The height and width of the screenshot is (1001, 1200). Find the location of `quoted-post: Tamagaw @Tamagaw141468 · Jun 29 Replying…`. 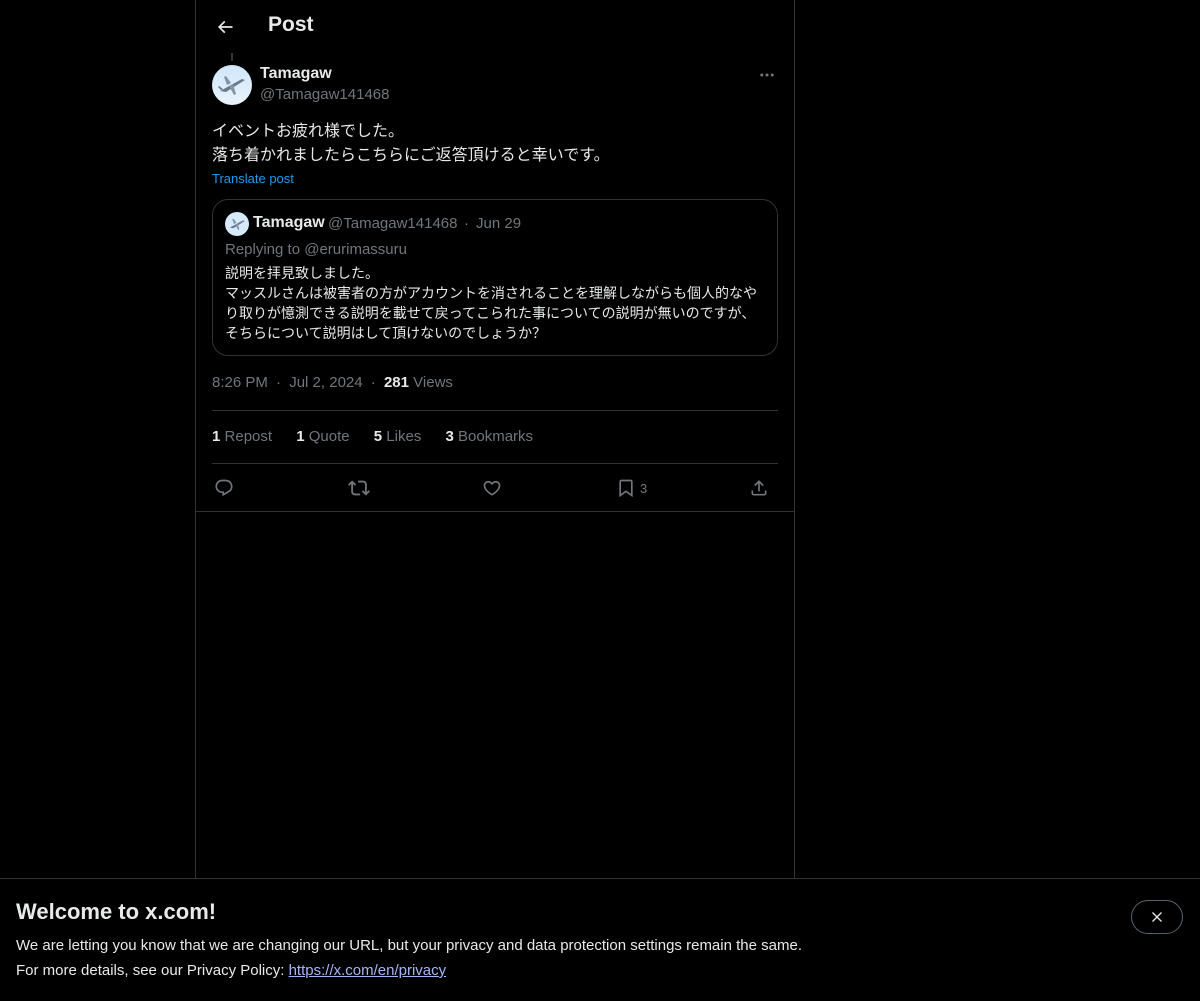

quoted-post: Tamagaw @Tamagaw141468 · Jun 29 Replying… is located at coordinates (495, 277).